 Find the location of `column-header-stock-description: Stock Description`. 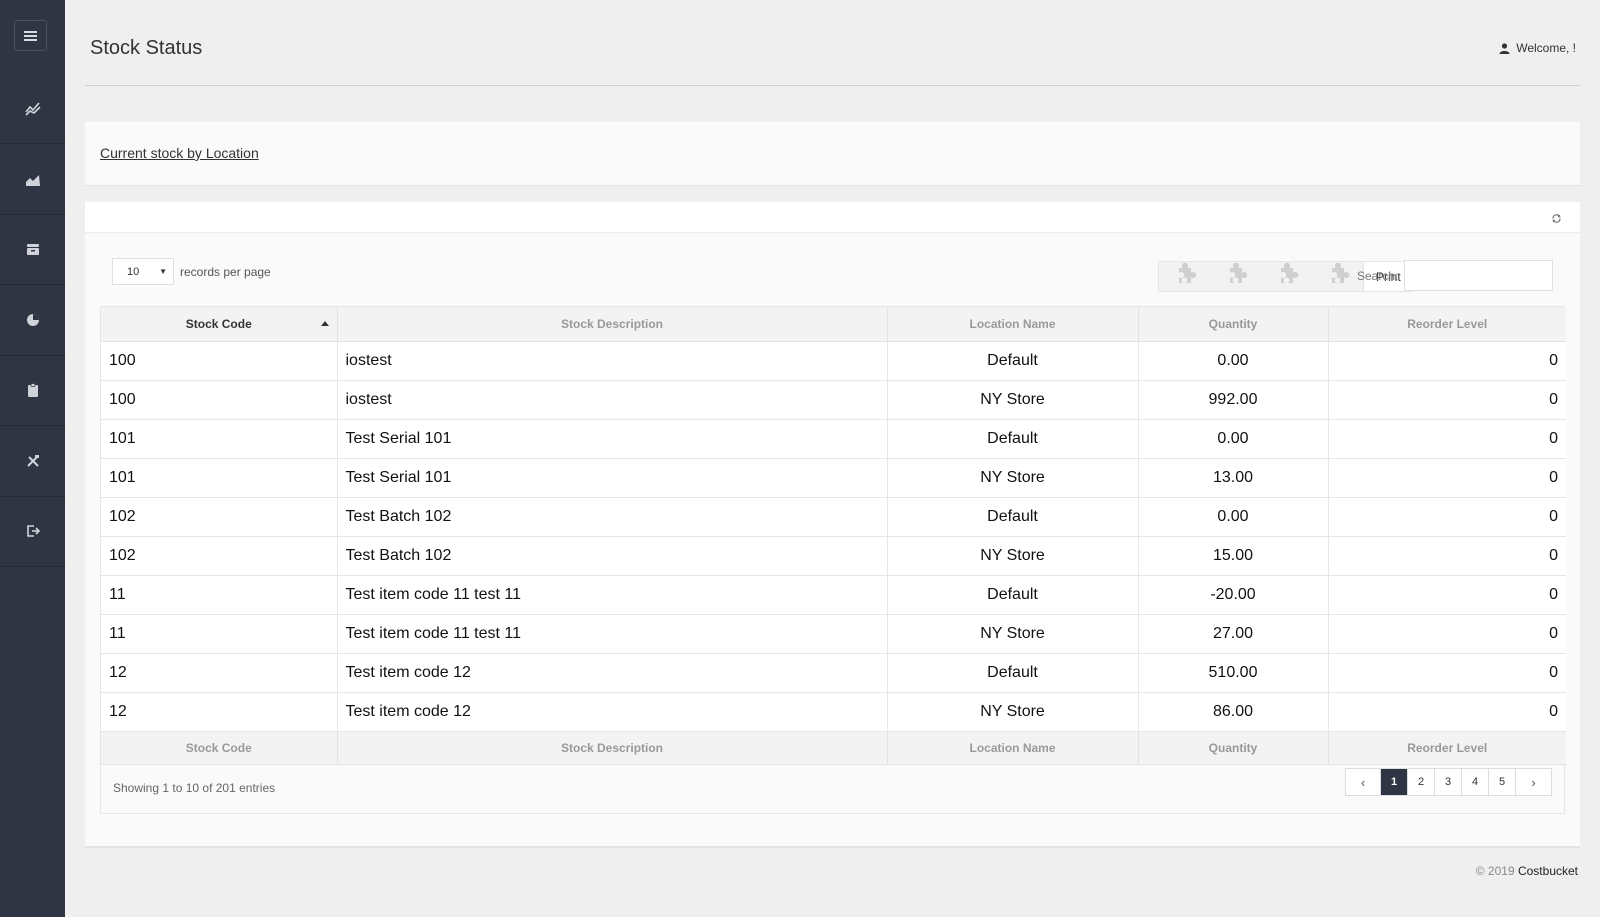

column-header-stock-description: Stock Description is located at coordinates (612, 324).